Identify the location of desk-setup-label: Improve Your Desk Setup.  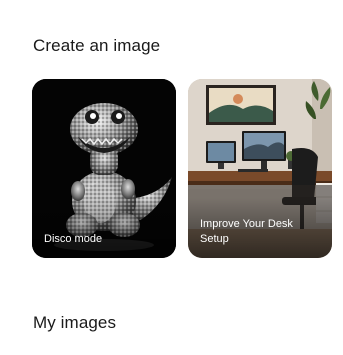
(246, 231).